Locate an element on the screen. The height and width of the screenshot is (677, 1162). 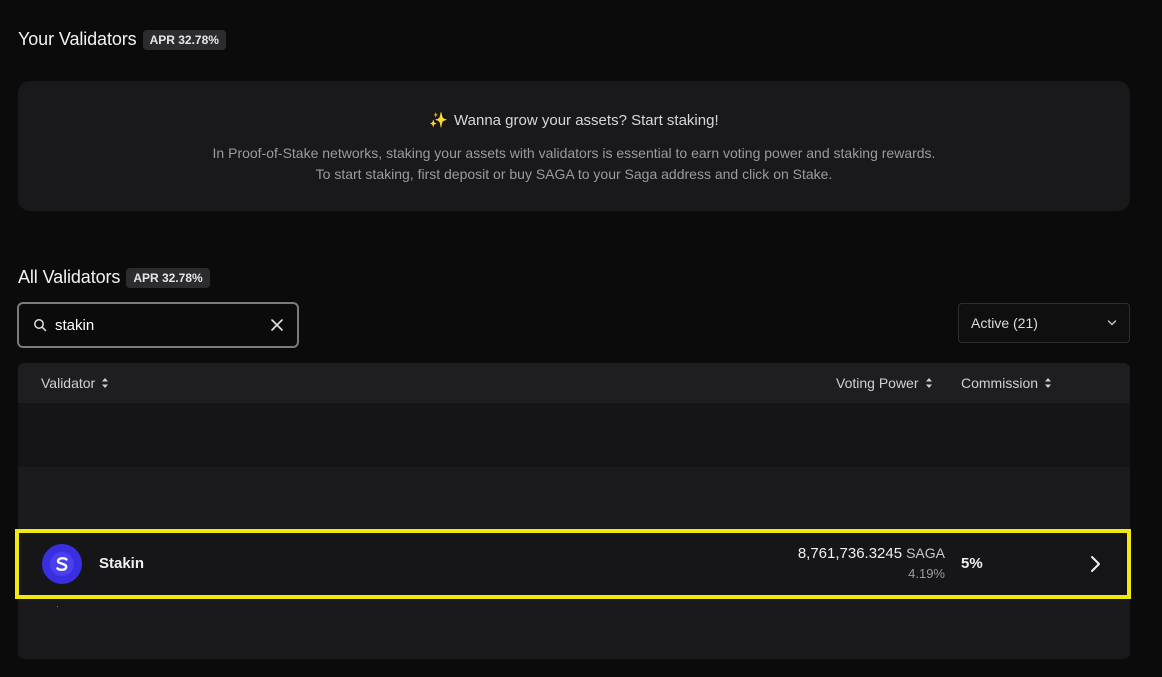
status-filter-value: Active (21) is located at coordinates (1004, 323).